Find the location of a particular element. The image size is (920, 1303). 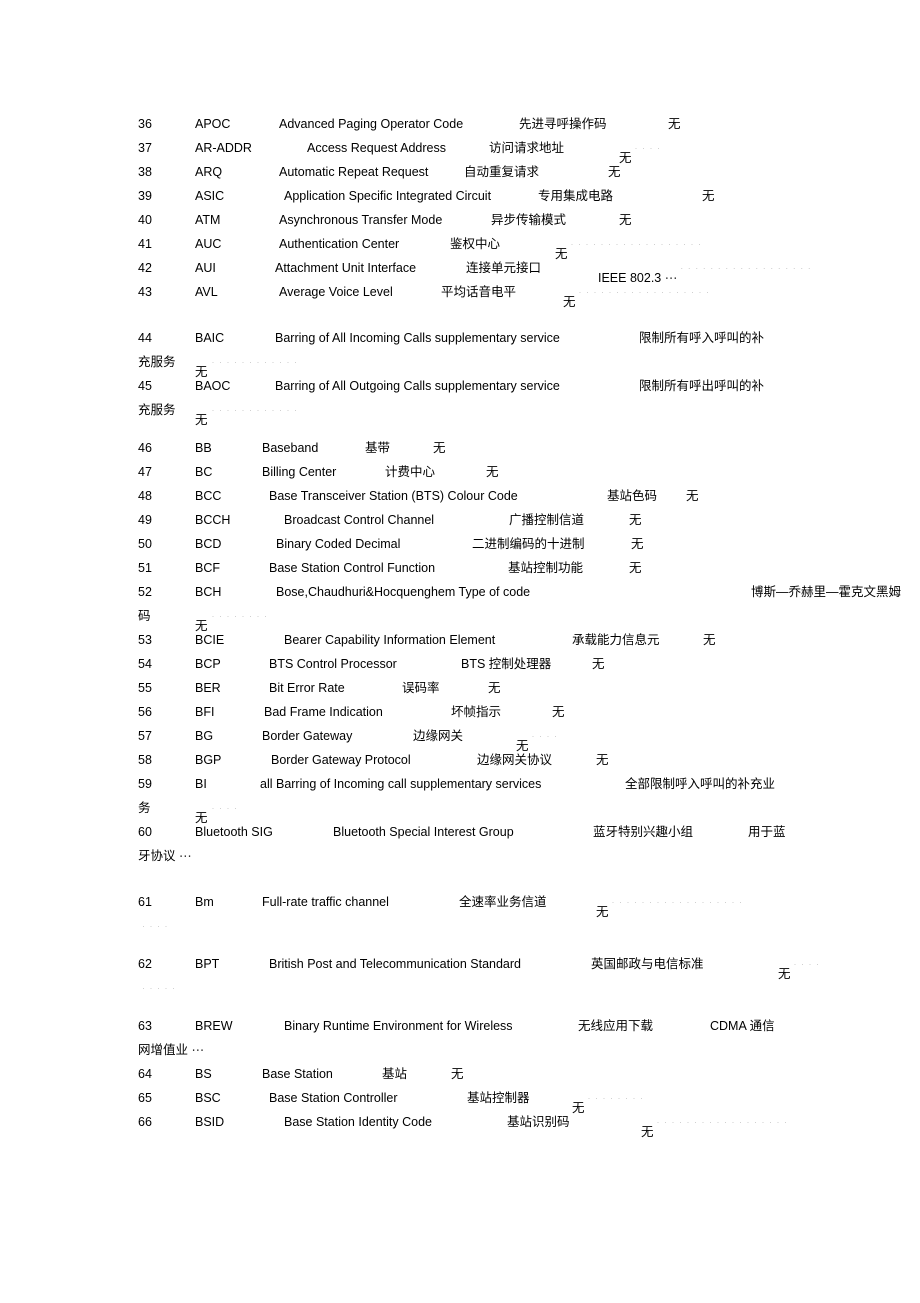

table-row: 50 BCD Binary Coded Decimal 二进制编码的十进制 无 is located at coordinates (514, 544).